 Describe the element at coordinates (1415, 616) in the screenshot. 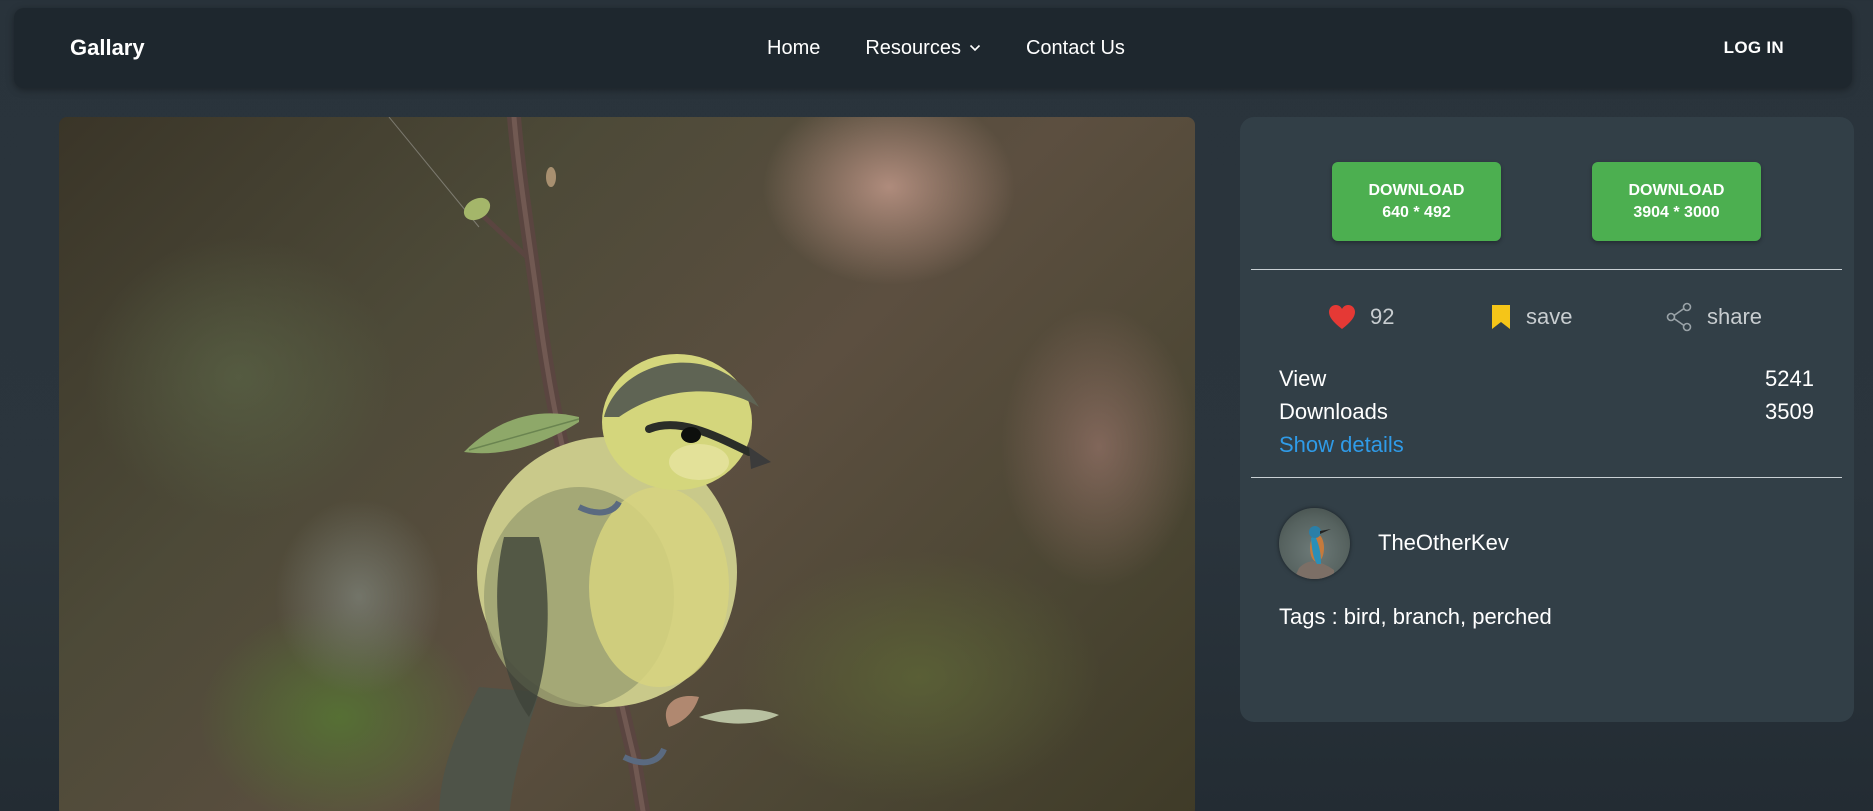

I see `tags-text: Tags : bird, branch, perched` at that location.